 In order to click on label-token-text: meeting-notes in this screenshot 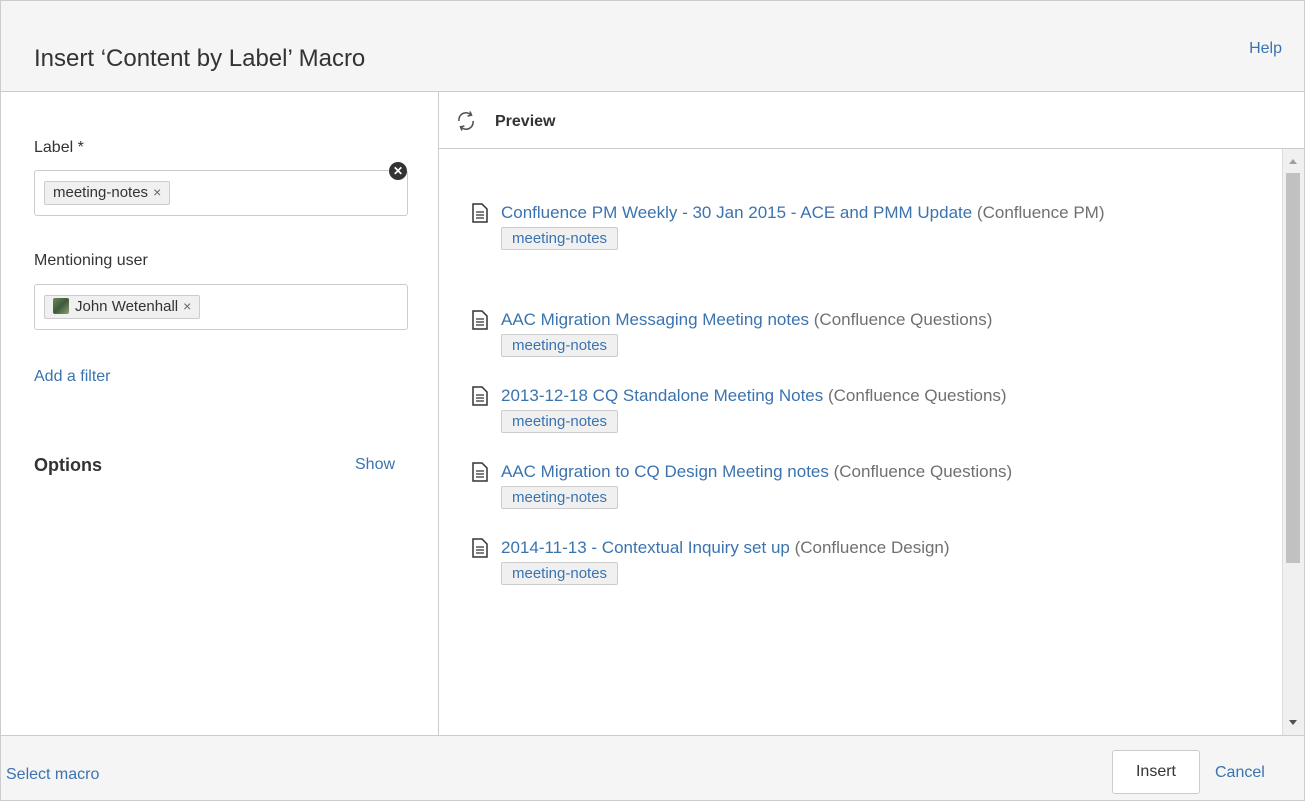, I will do `click(101, 192)`.